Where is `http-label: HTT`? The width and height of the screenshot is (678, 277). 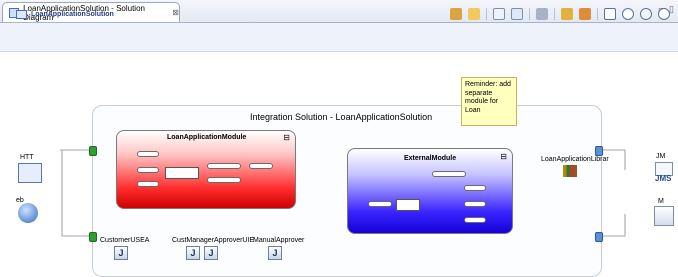 http-label: HTT is located at coordinates (27, 157).